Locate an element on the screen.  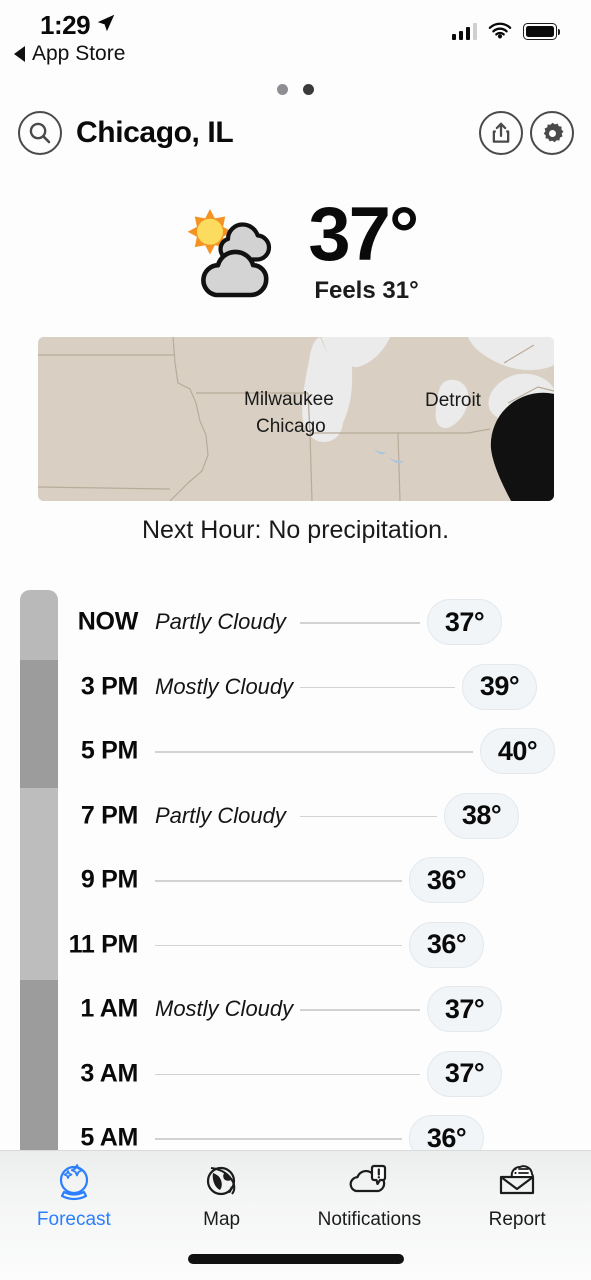
share-icon is located at coordinates (501, 132).